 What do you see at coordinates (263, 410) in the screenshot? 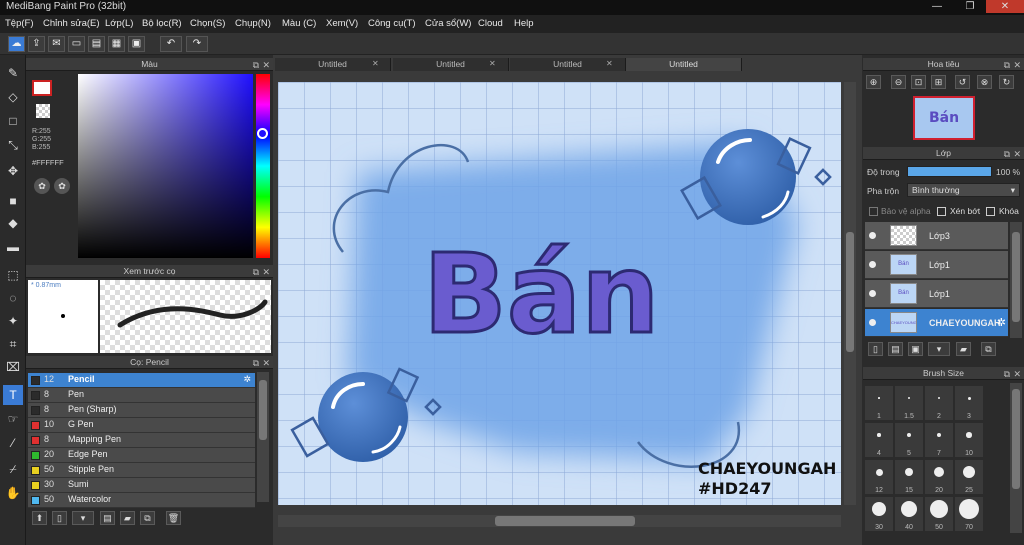
I see `brush-scroll-thumb` at bounding box center [263, 410].